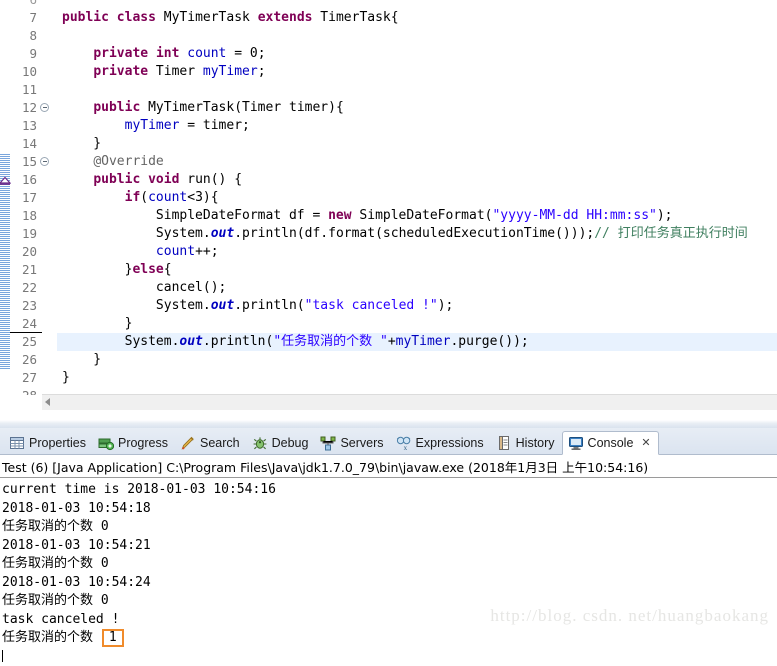 This screenshot has height=666, width=777. I want to click on tab-expressions: xExpressions, so click(441, 443).